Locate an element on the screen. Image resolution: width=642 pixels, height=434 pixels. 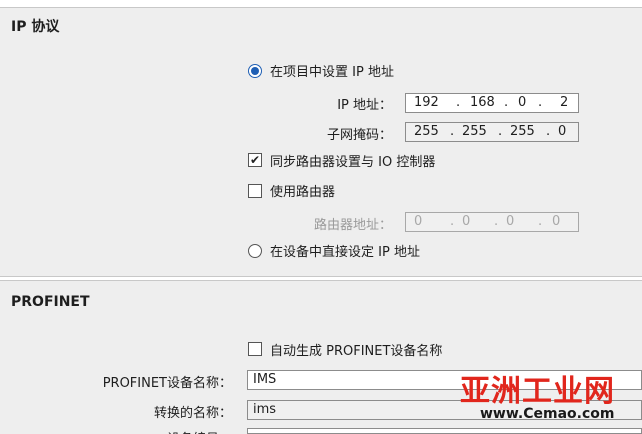
subnet-octet-3: 255 is located at coordinates (522, 131).